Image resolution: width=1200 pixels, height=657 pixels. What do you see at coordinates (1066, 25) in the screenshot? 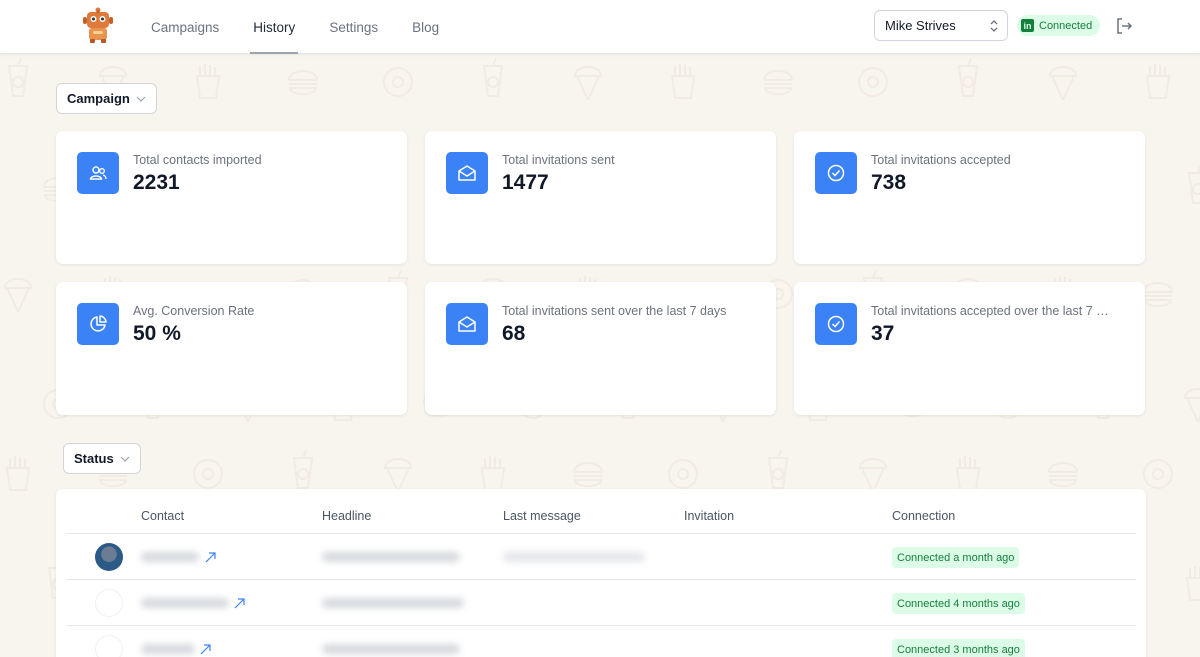
I see `linkedin-status-text: Connected` at bounding box center [1066, 25].